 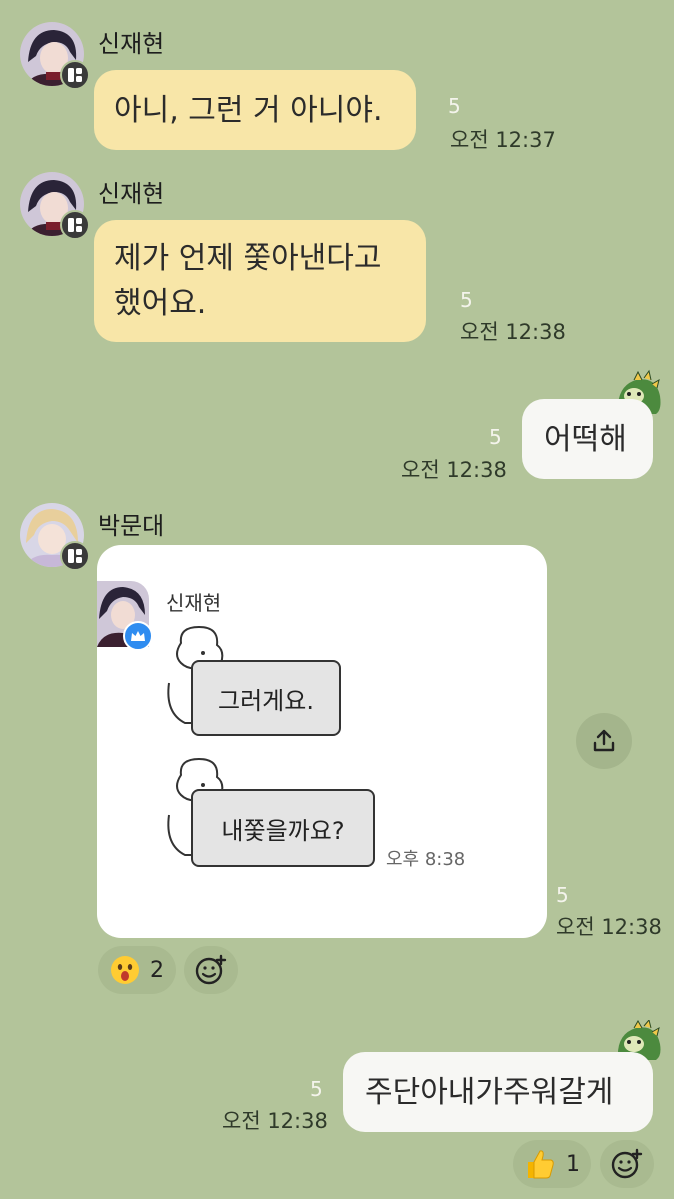 What do you see at coordinates (248, 110) in the screenshot?
I see `message-text: 아니, 그런 거 아니야.` at bounding box center [248, 110].